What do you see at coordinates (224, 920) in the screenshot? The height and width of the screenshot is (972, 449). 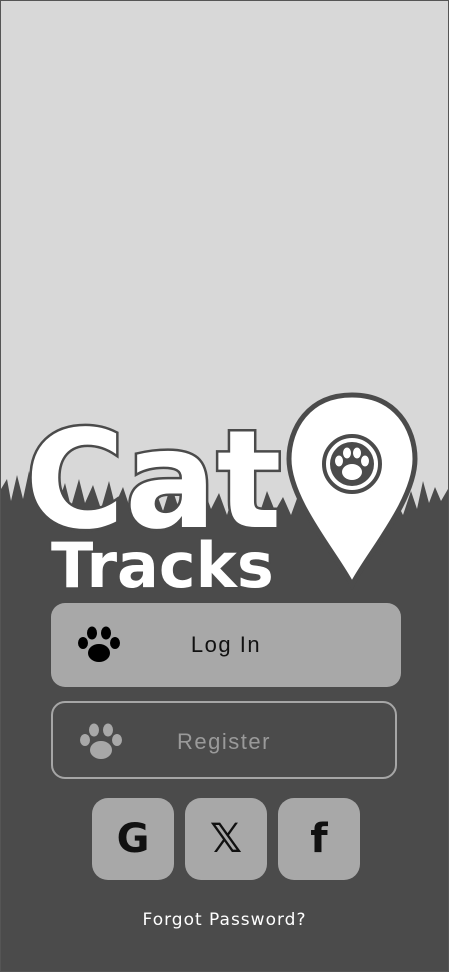 I see `forgot-password-link: Forgot Password?` at bounding box center [224, 920].